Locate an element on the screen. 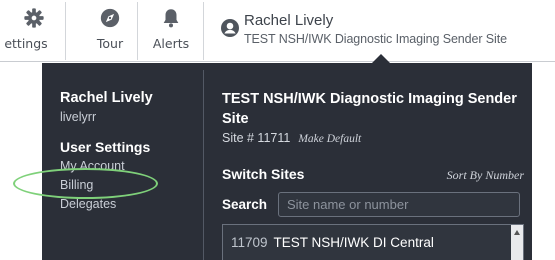 Image resolution: width=555 pixels, height=260 pixels. site-number: Site # 11711 is located at coordinates (256, 138).